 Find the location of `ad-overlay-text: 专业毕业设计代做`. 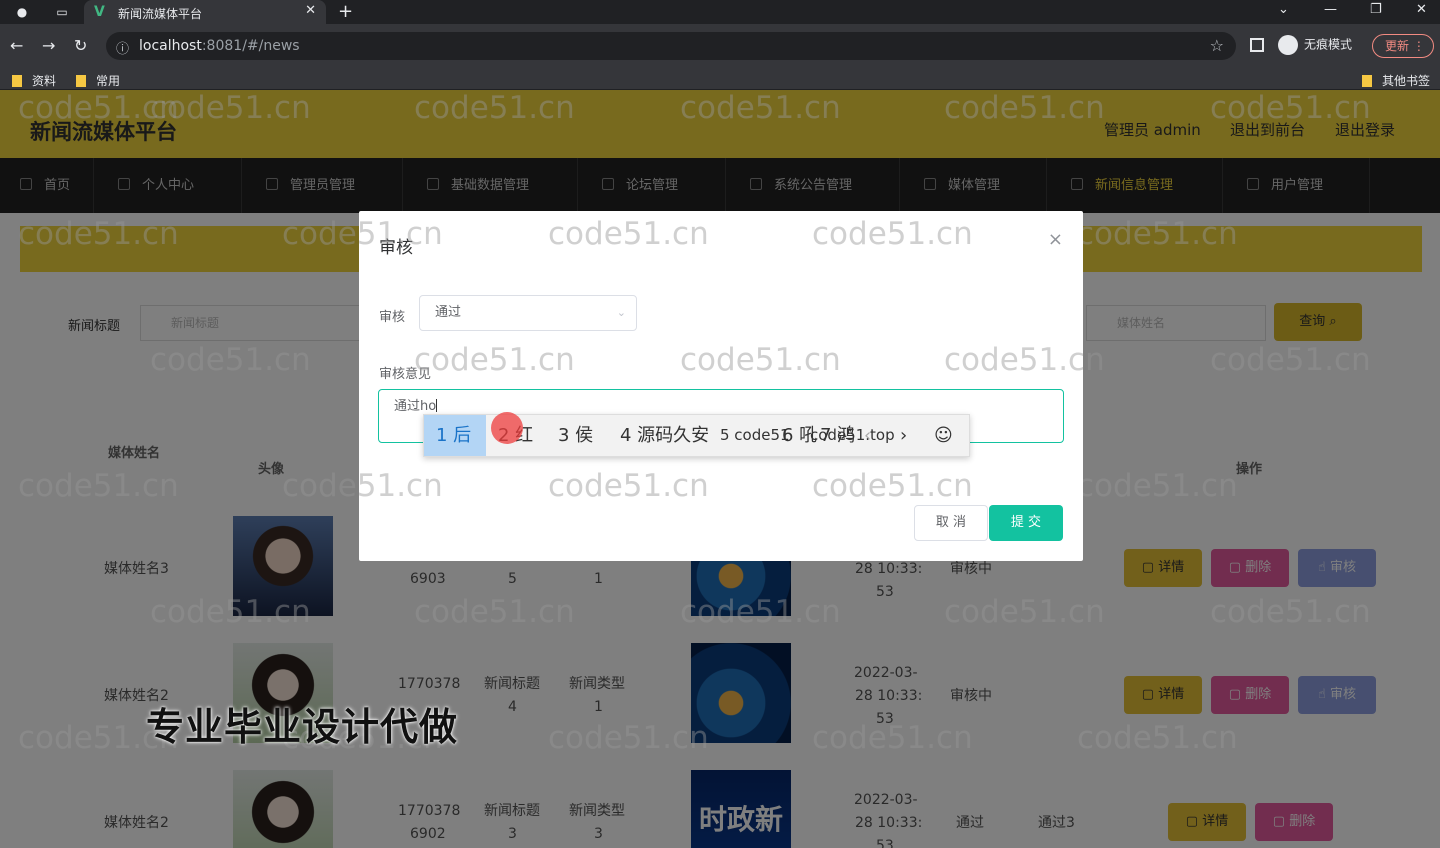

ad-overlay-text: 专业毕业设计代做 is located at coordinates (302, 727).